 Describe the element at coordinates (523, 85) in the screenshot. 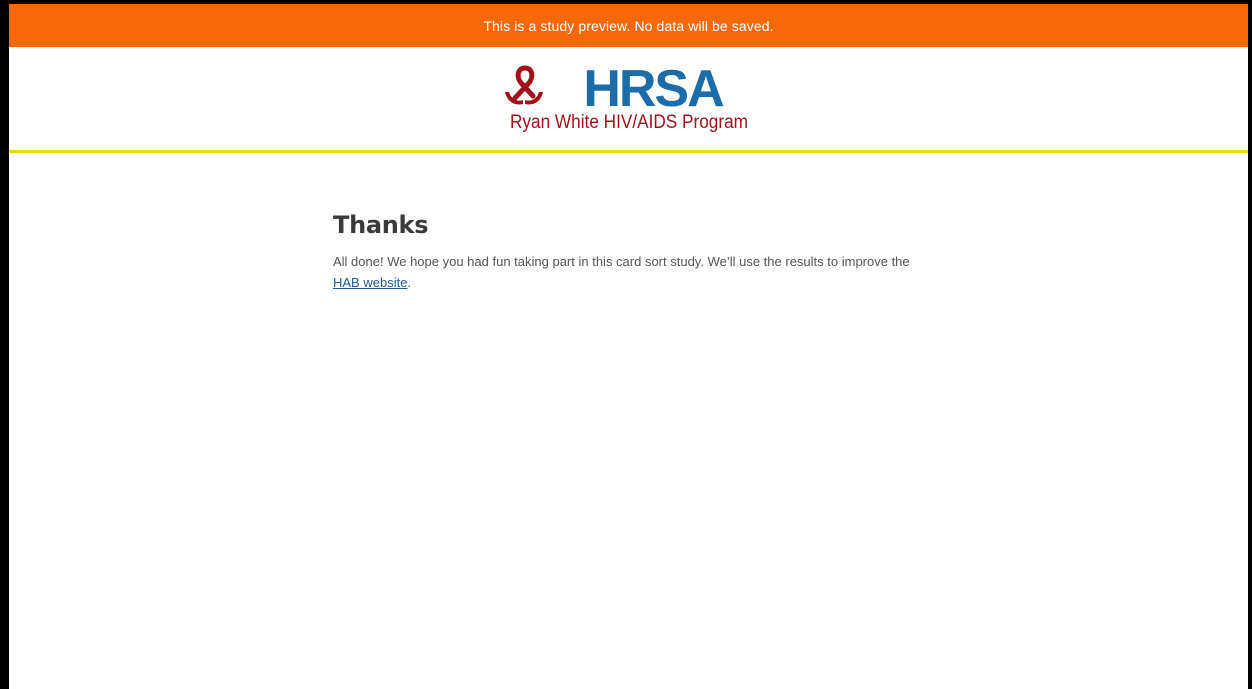

I see `red-ribbon-with-hands-icon` at that location.